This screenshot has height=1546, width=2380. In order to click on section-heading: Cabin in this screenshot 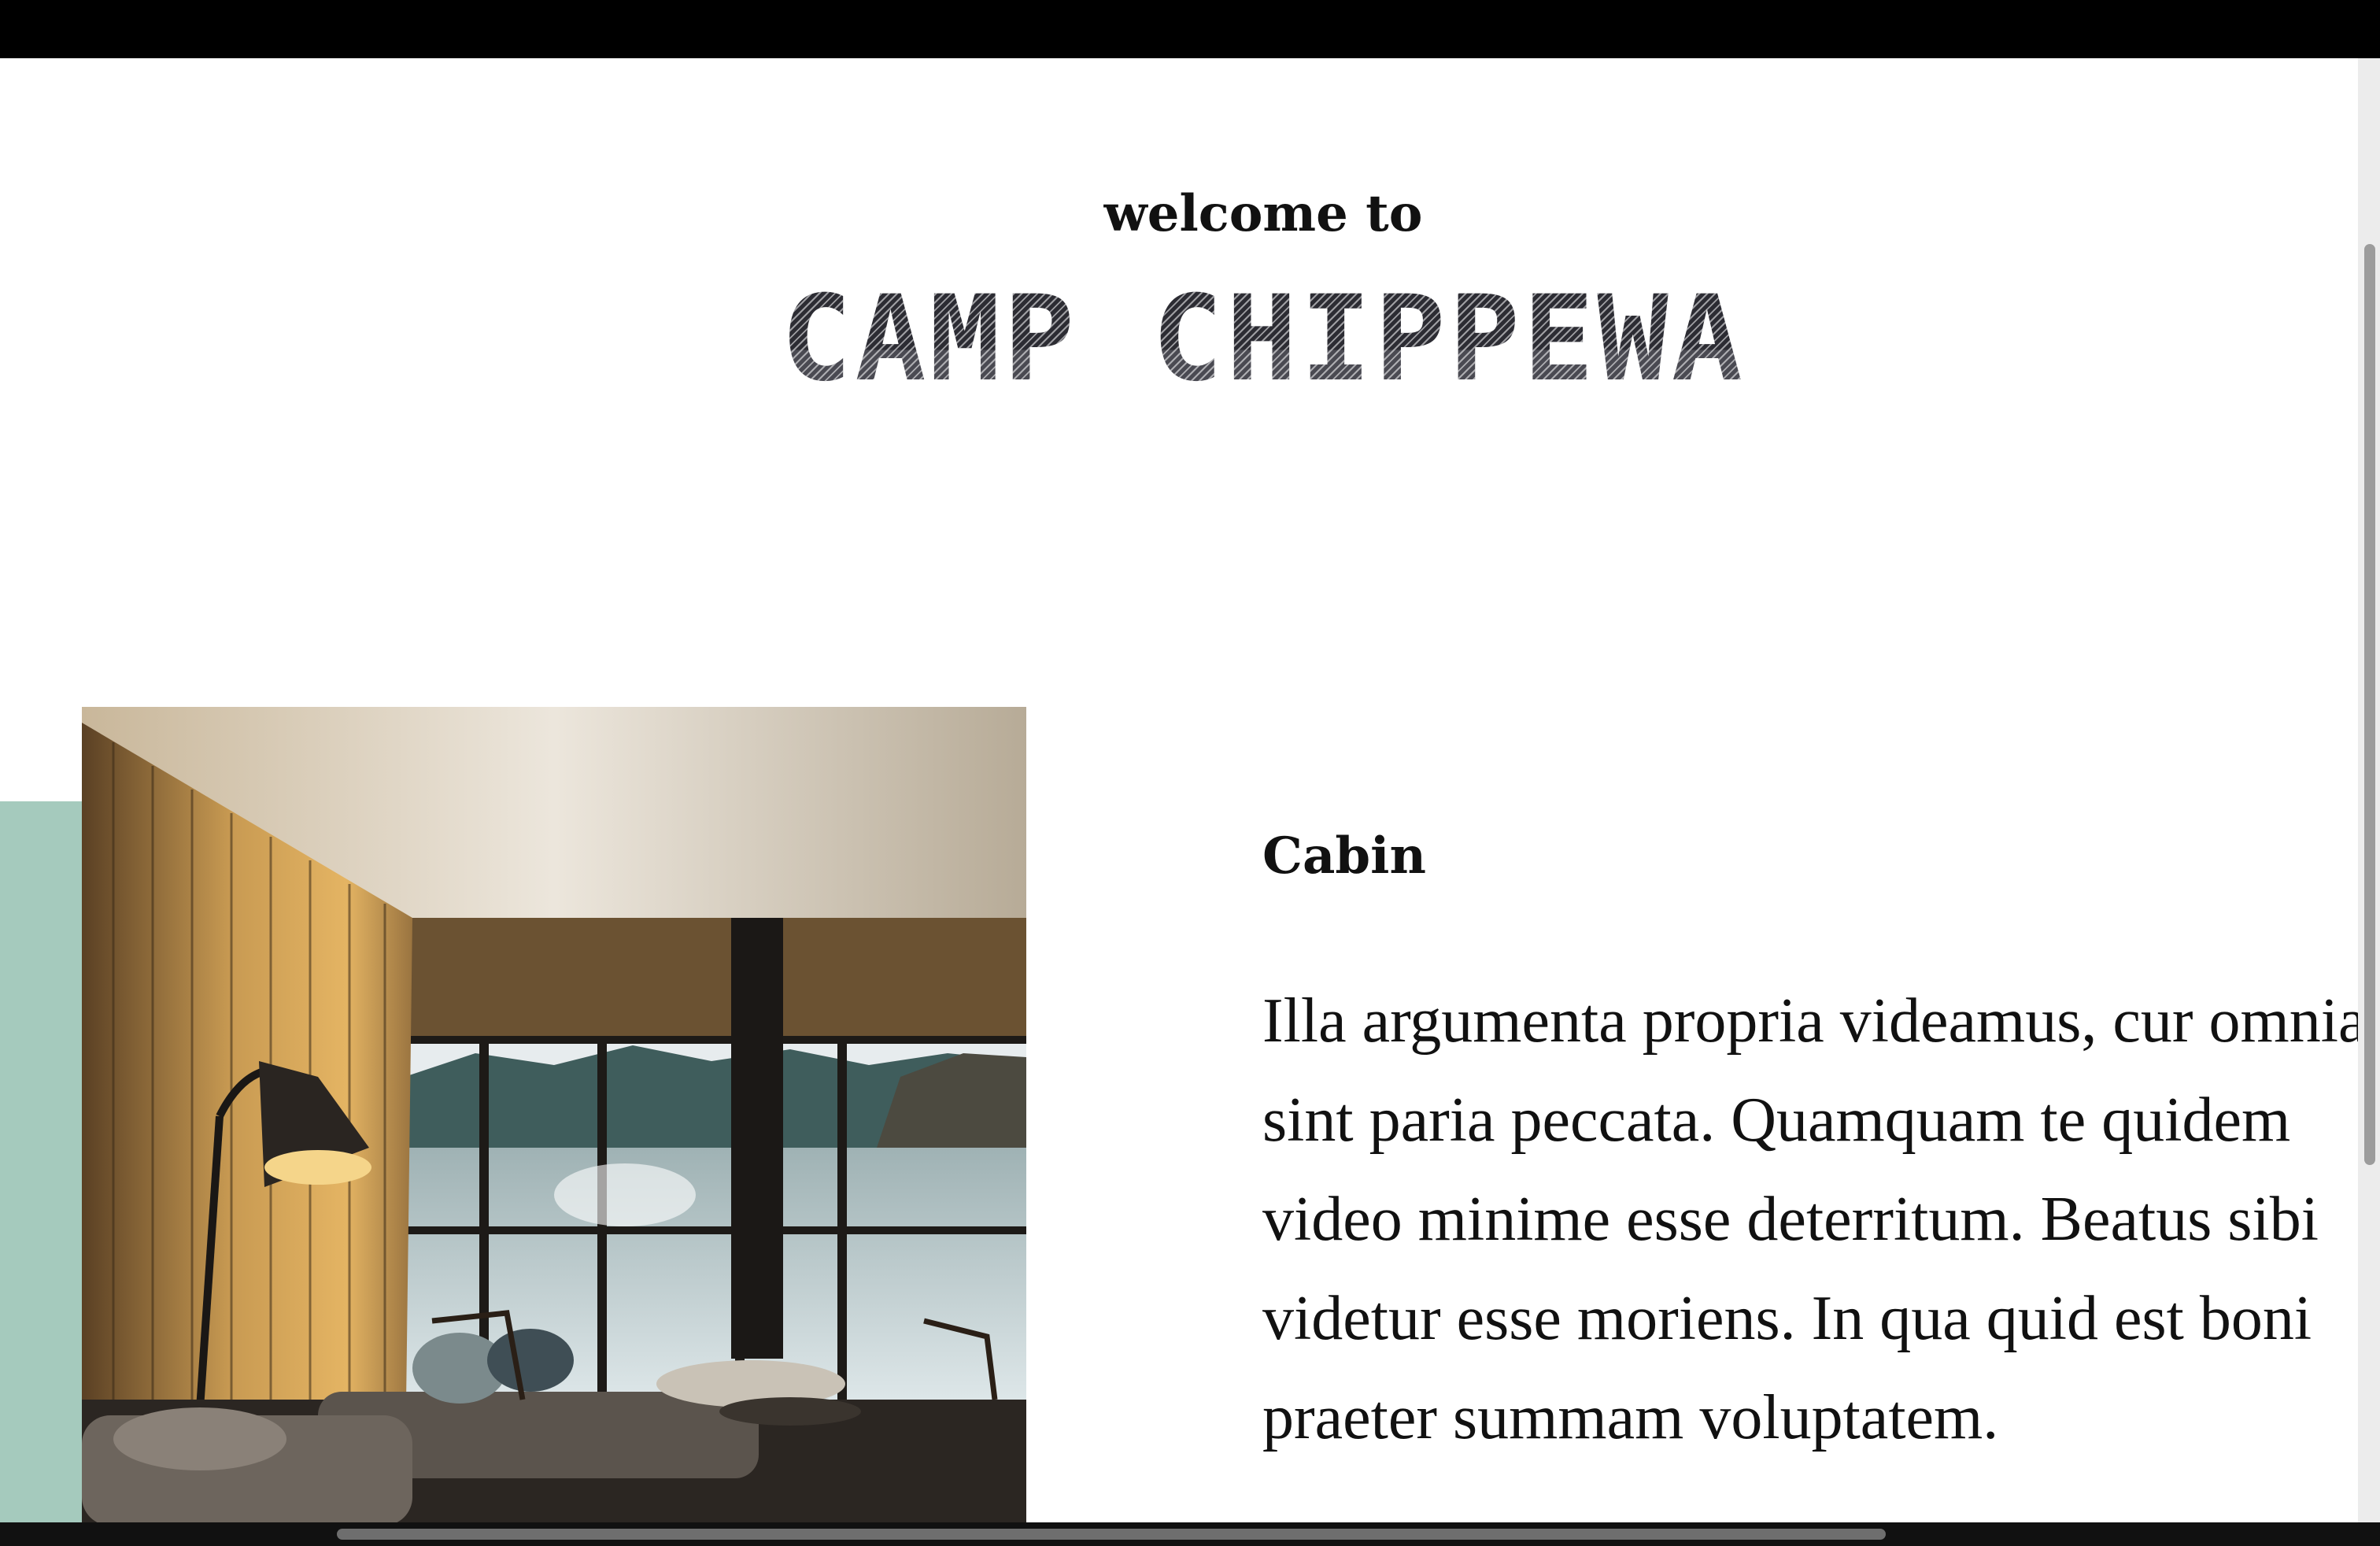, I will do `click(1344, 857)`.